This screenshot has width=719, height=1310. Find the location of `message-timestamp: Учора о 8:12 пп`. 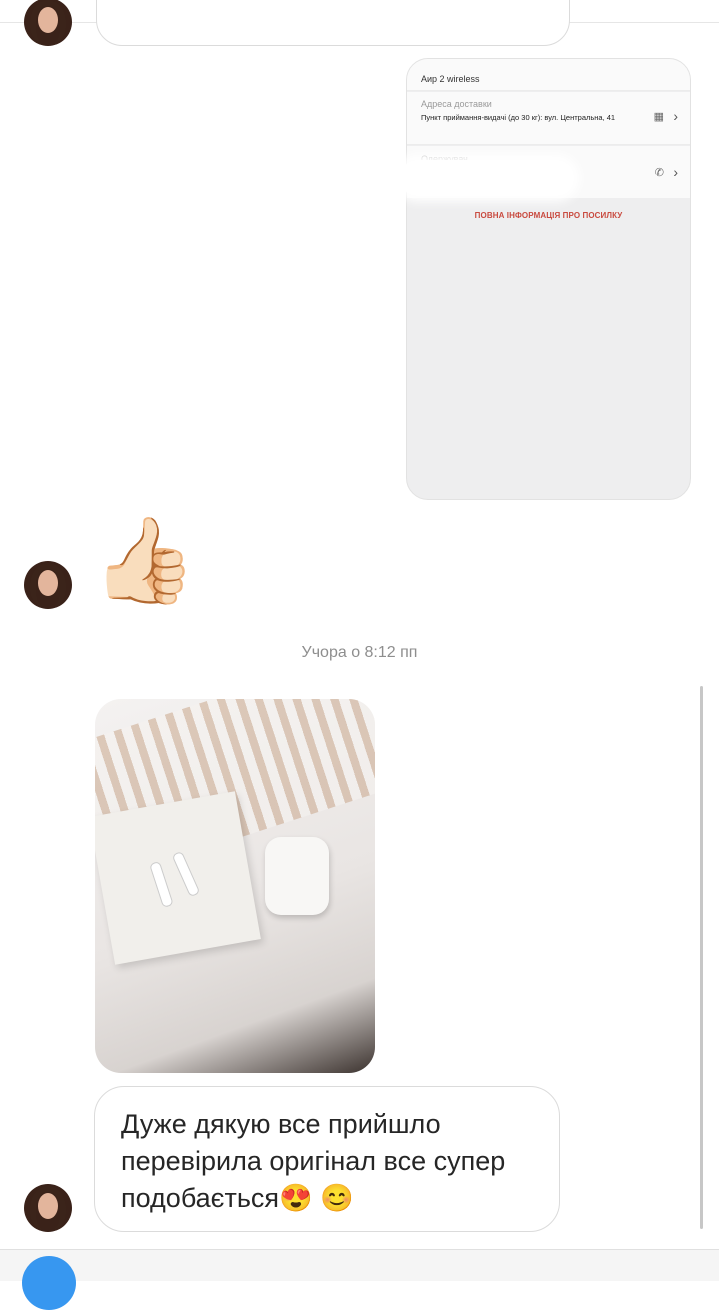

message-timestamp: Учора о 8:12 пп is located at coordinates (359, 652).